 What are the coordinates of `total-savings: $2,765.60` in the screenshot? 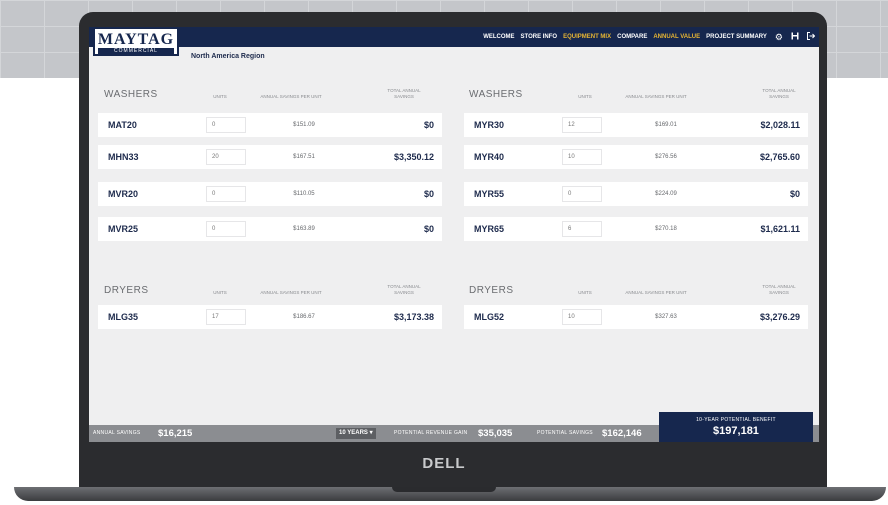 It's located at (779, 157).